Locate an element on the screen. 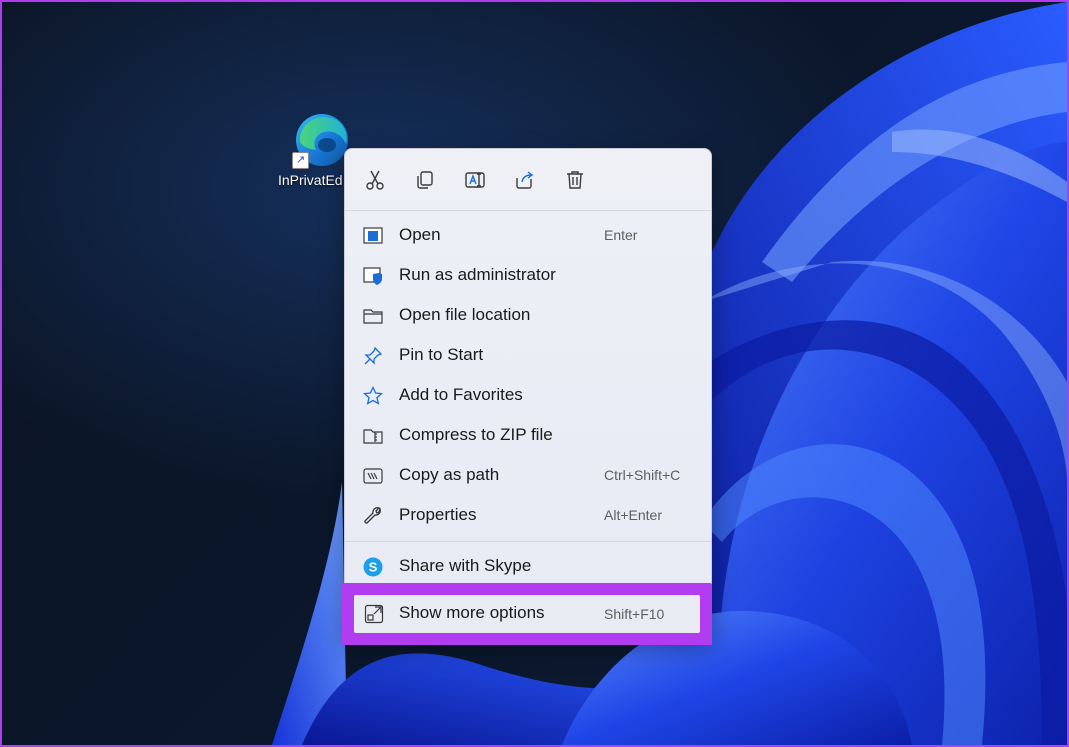  share-icon is located at coordinates (525, 180).